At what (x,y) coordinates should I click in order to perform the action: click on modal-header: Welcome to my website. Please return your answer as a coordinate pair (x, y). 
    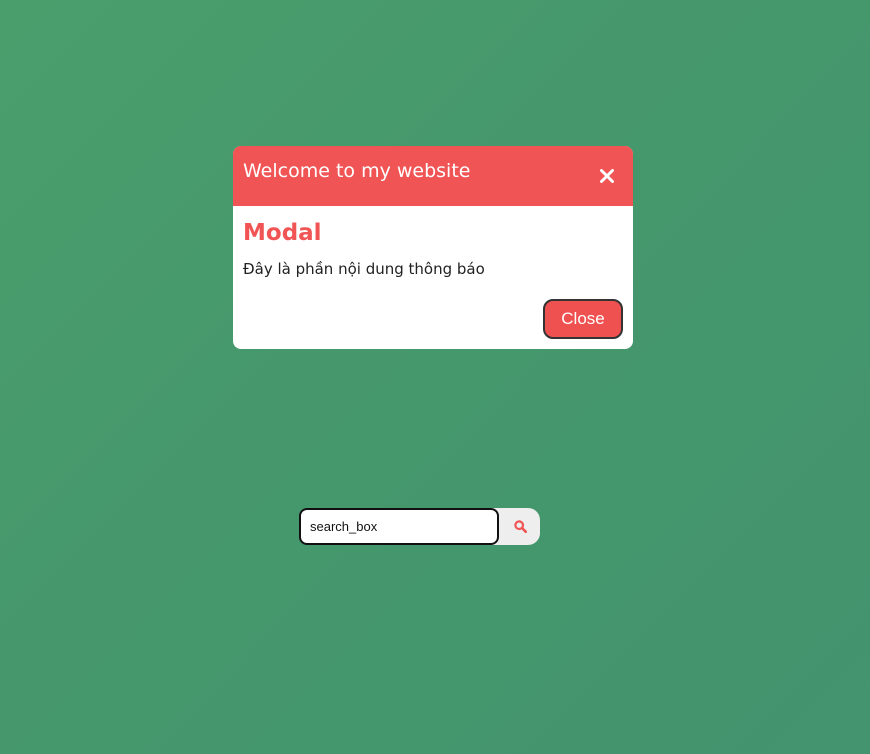
    Looking at the image, I should click on (433, 176).